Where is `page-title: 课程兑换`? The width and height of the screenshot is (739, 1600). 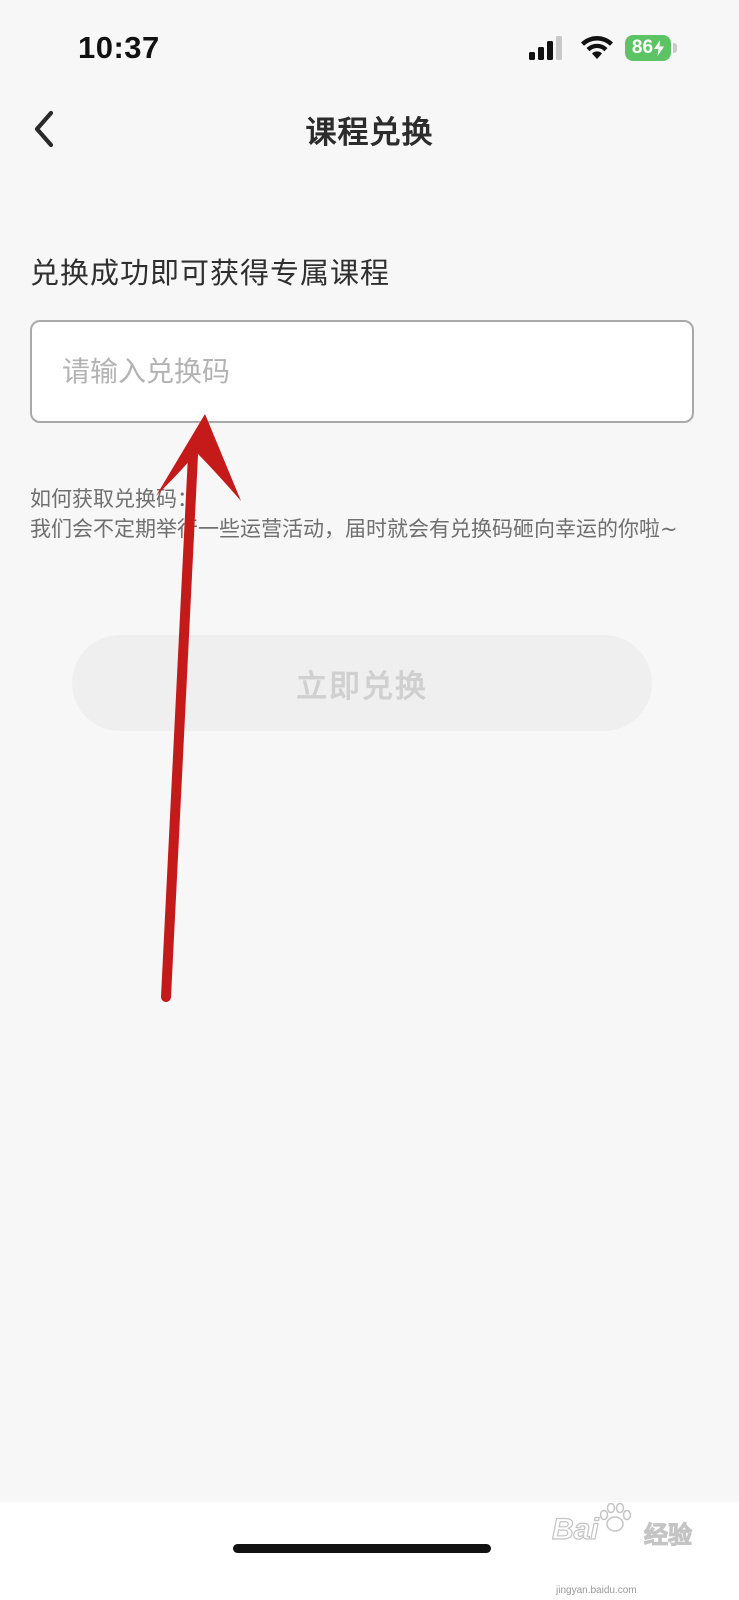 page-title: 课程兑换 is located at coordinates (369, 133).